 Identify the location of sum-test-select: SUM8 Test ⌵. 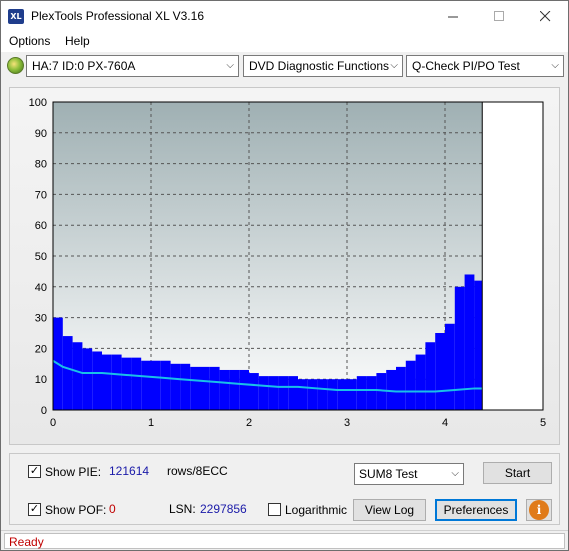
(409, 474).